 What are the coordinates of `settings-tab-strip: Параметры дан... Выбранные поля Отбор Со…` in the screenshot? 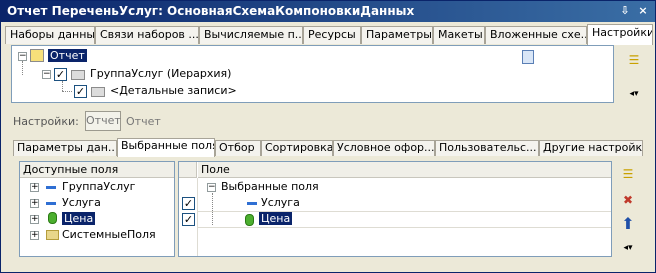 It's located at (328, 147).